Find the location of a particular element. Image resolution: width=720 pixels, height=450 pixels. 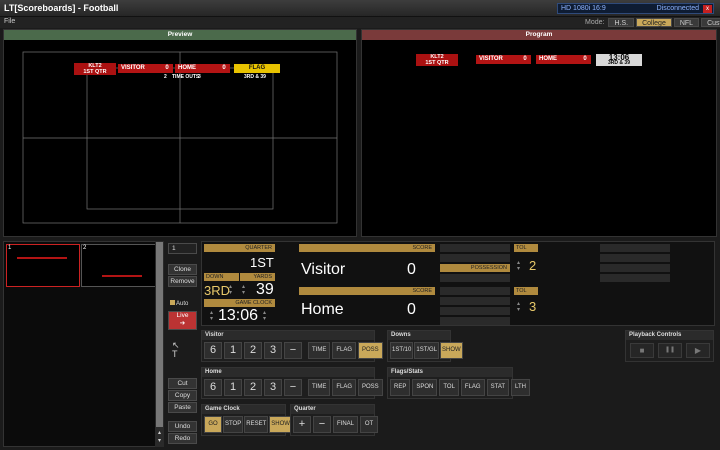

stat-button: STAT is located at coordinates (498, 387).